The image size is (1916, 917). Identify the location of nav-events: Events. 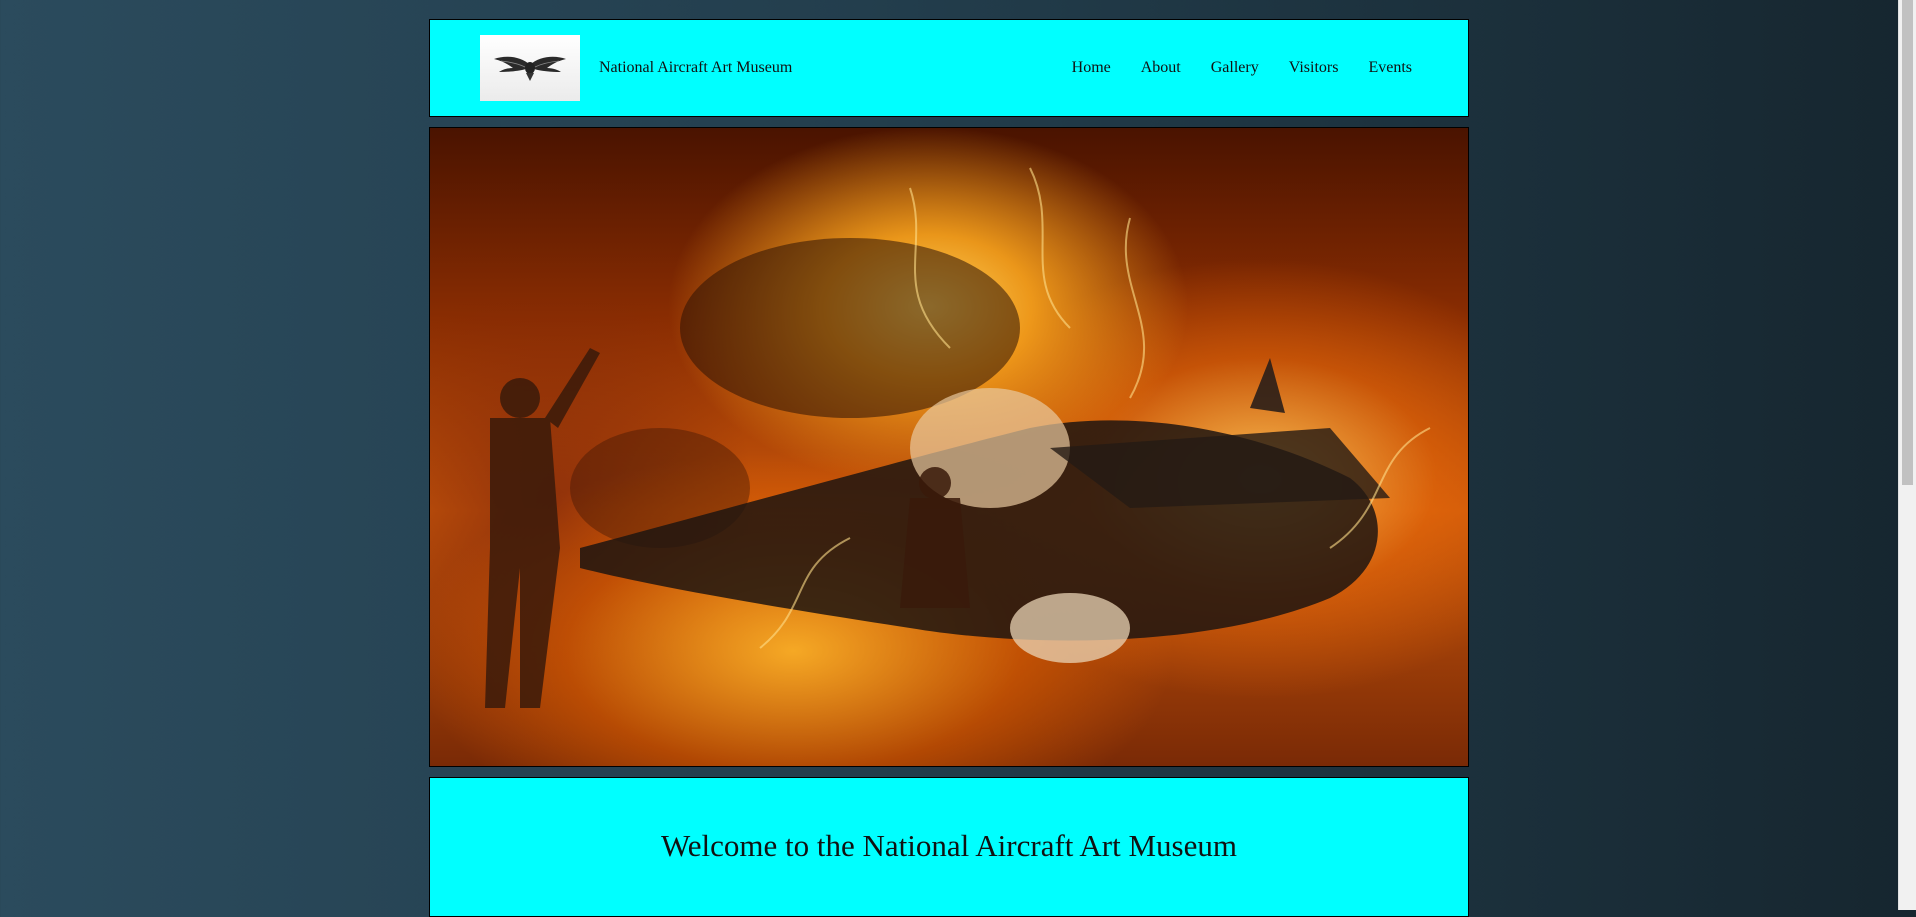
(1390, 68).